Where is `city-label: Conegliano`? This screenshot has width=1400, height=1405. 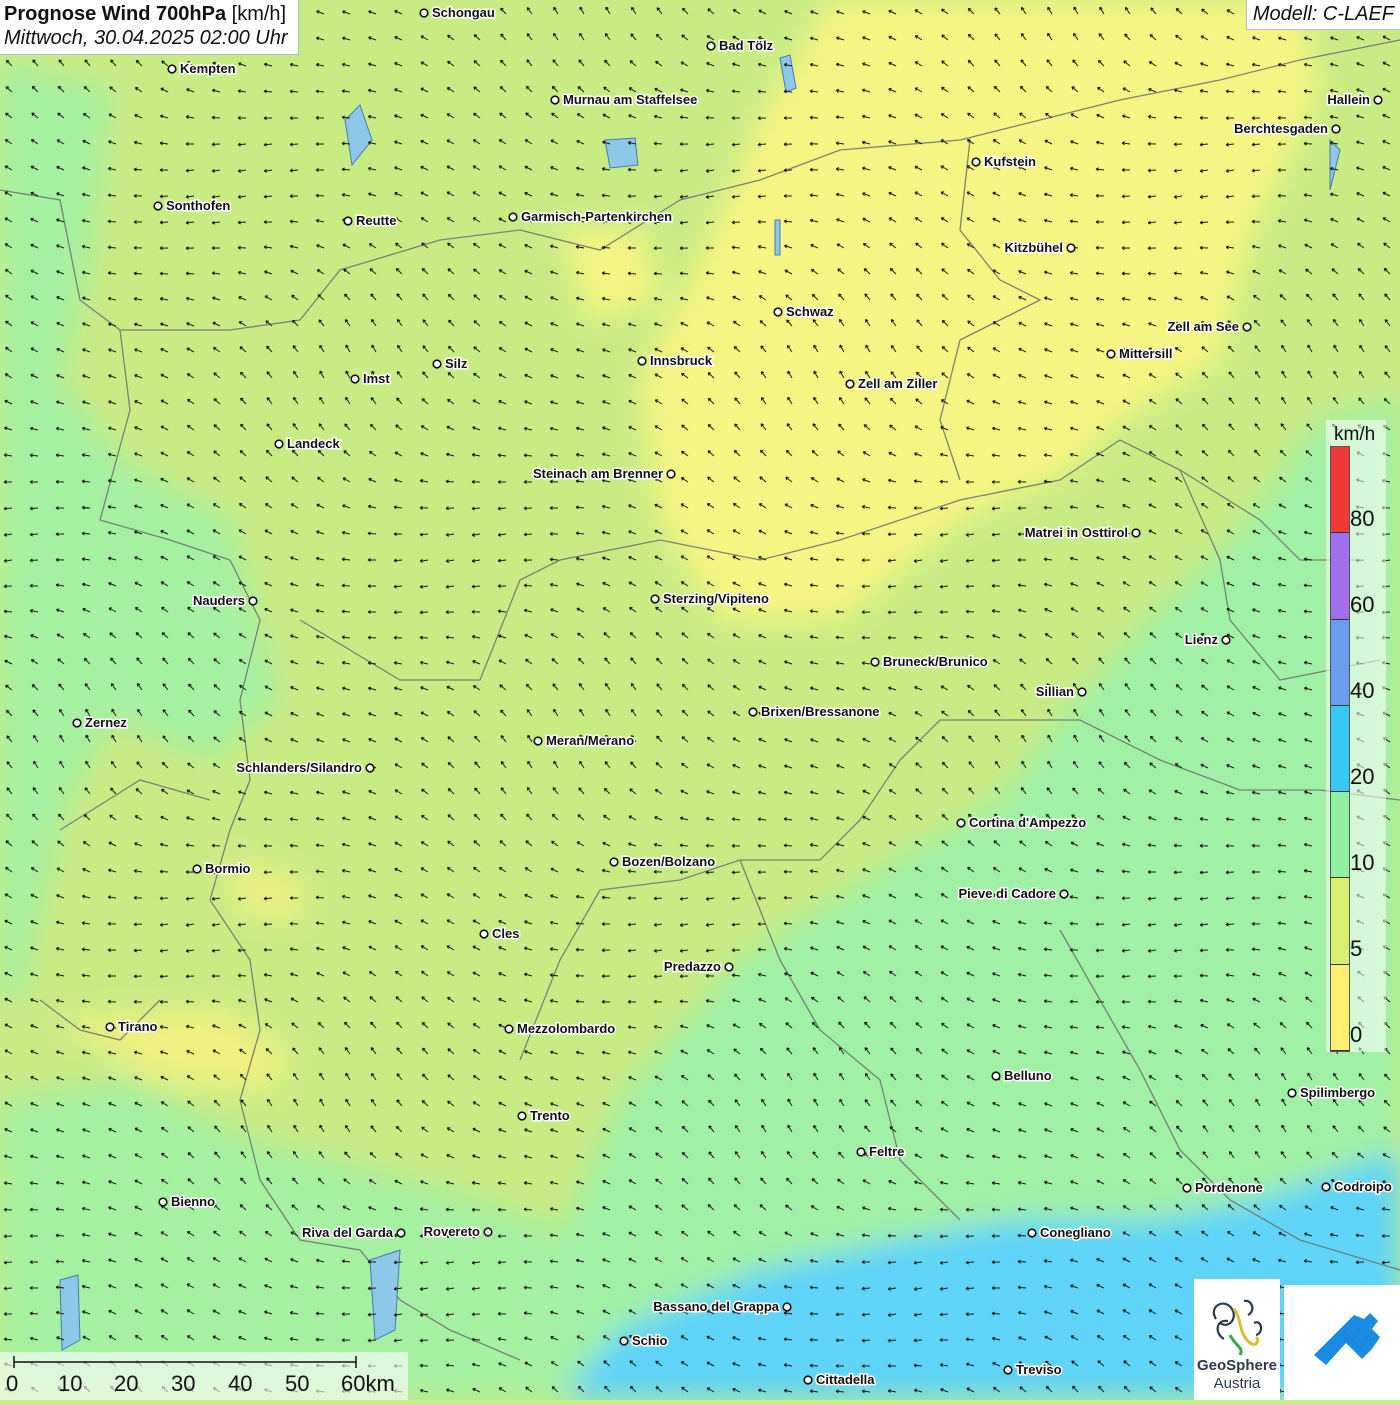 city-label: Conegliano is located at coordinates (1075, 1232).